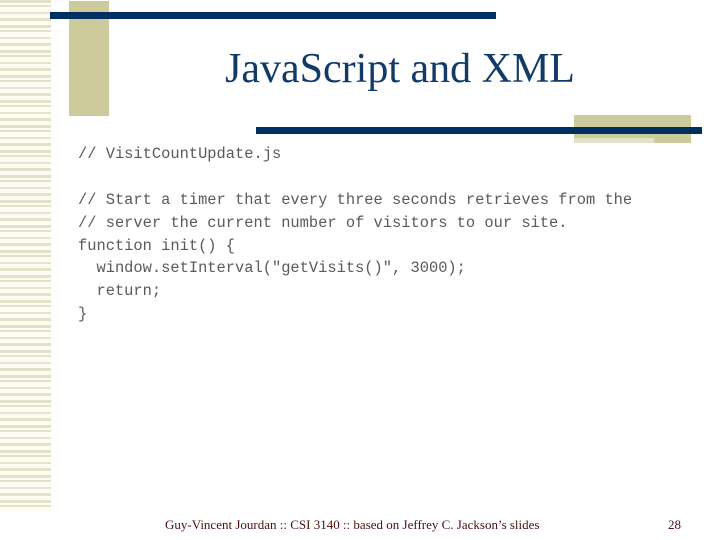 Image resolution: width=720 pixels, height=540 pixels. I want to click on code-line: window.setInterval("getVisits()", 3000);, so click(272, 268).